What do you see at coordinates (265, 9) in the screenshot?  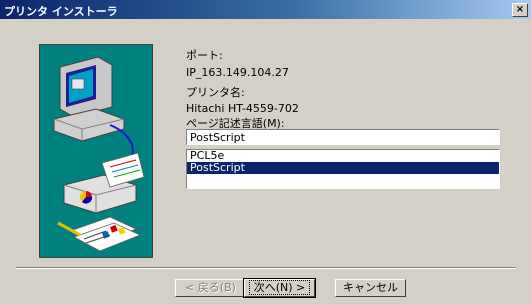 I see `title-bar: プリンタ インストーラ ×` at bounding box center [265, 9].